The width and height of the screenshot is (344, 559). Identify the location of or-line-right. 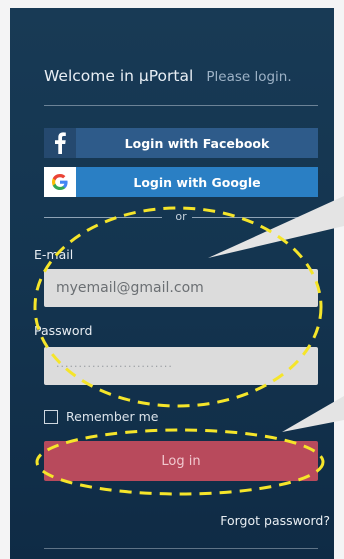
(255, 217).